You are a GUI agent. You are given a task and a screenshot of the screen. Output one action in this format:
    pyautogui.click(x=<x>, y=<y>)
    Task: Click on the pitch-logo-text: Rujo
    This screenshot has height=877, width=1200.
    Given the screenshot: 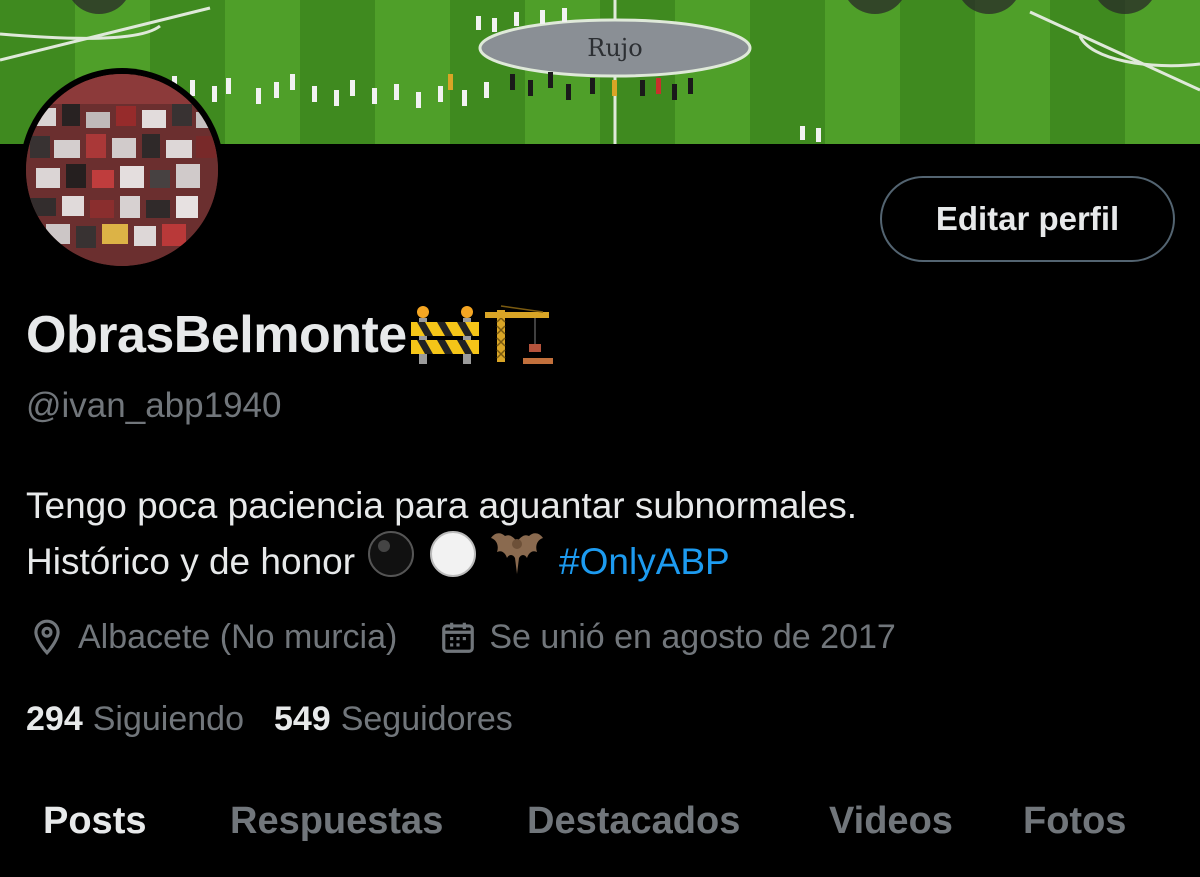 What is the action you would take?
    pyautogui.click(x=614, y=48)
    